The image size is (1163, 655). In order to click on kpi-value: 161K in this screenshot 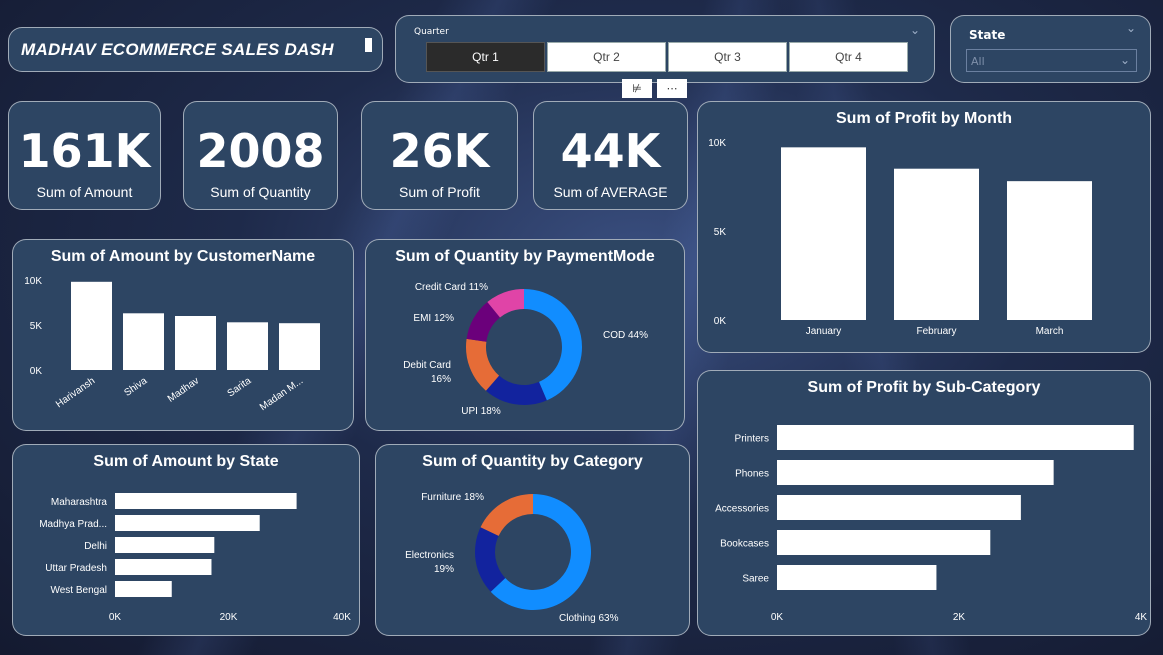, I will do `click(84, 151)`.